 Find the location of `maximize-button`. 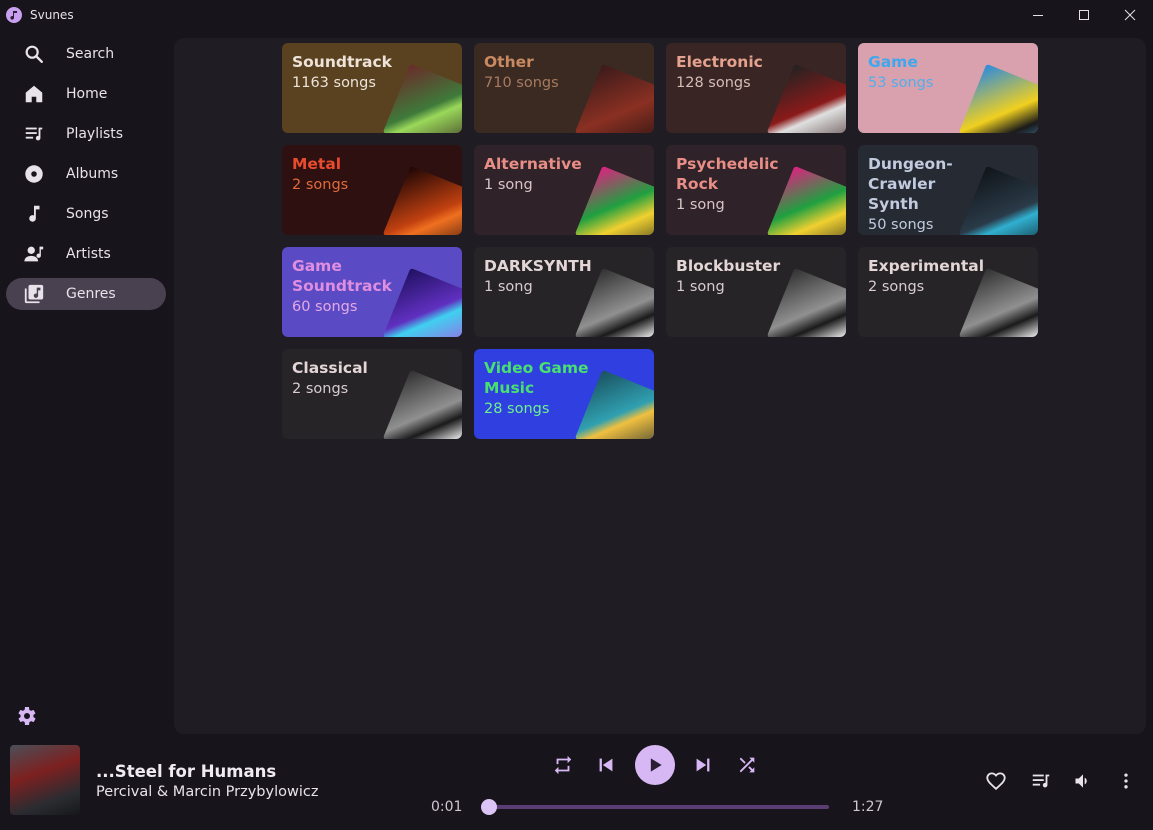

maximize-button is located at coordinates (1084, 15).